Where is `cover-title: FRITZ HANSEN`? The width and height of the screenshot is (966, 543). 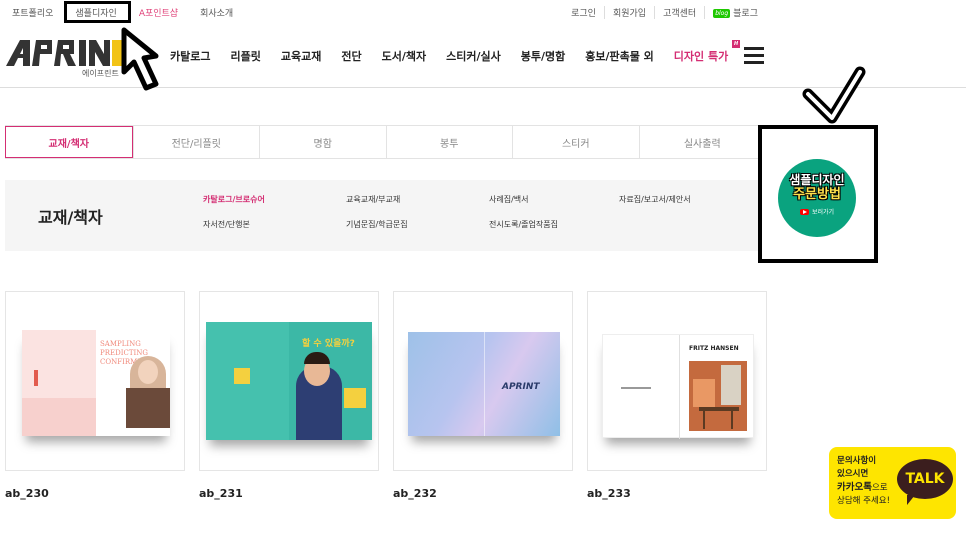 cover-title: FRITZ HANSEN is located at coordinates (714, 348).